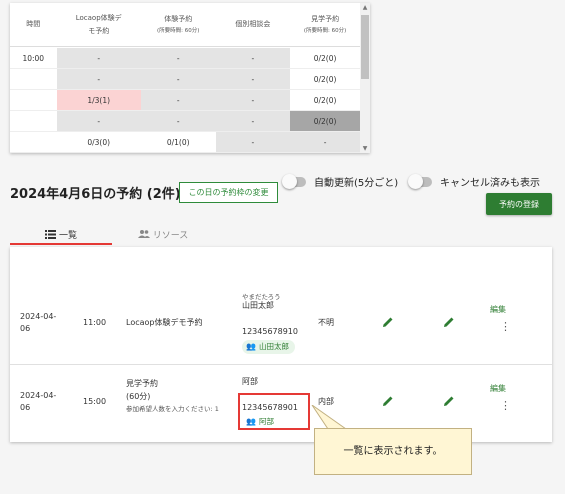 Image resolution: width=565 pixels, height=494 pixels. What do you see at coordinates (326, 322) in the screenshot?
I see `reservation-status: 不明` at bounding box center [326, 322].